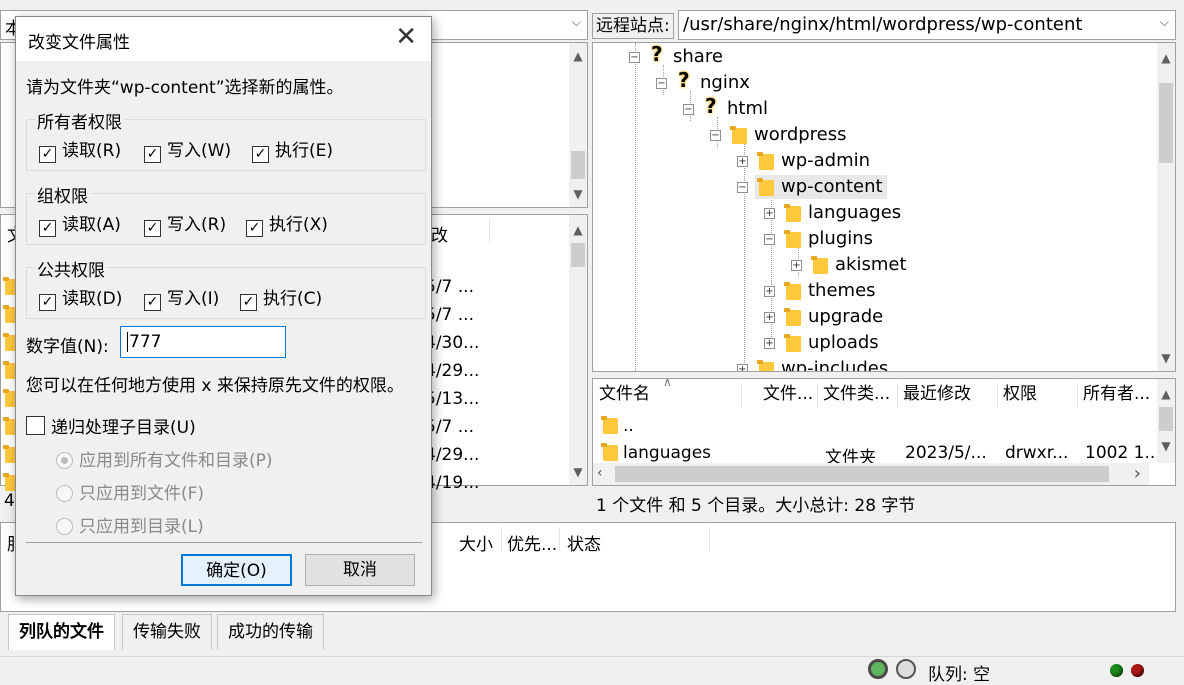 The width and height of the screenshot is (1184, 685). Describe the element at coordinates (130, 524) in the screenshot. I see `apply-dirs-radio: 只应用到目录(L)` at that location.